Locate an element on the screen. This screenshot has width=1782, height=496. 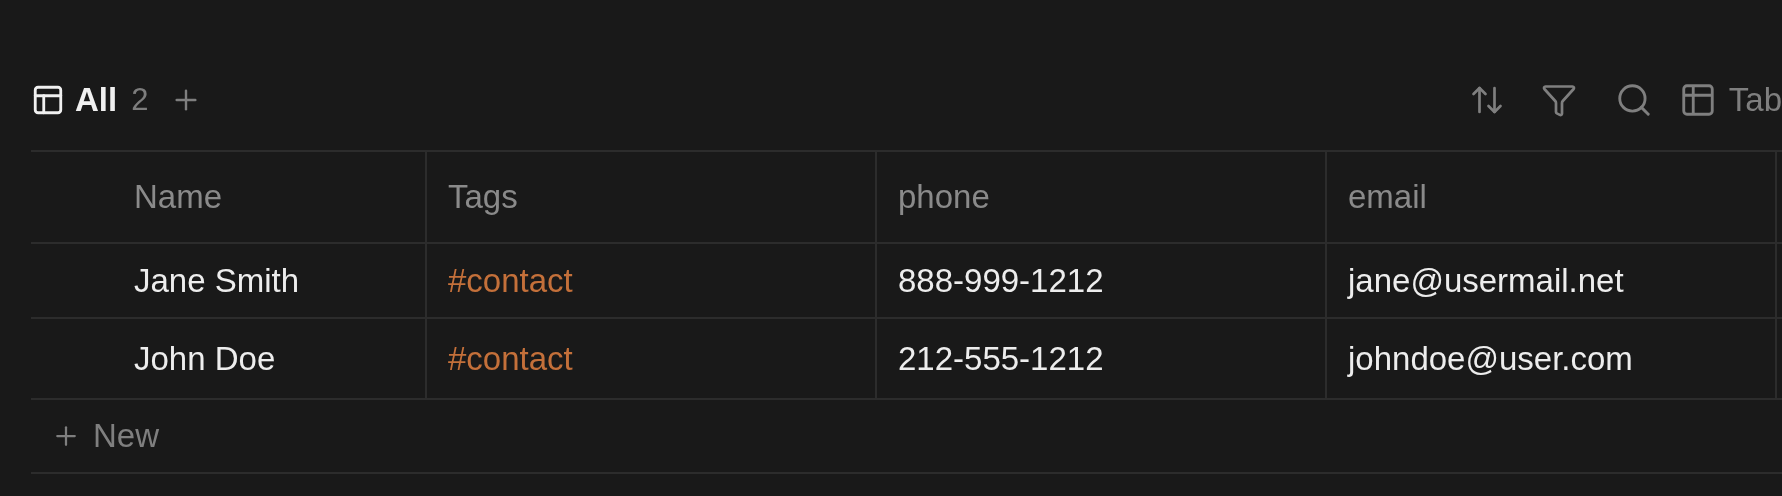
view-tab: All 2 is located at coordinates (90, 100).